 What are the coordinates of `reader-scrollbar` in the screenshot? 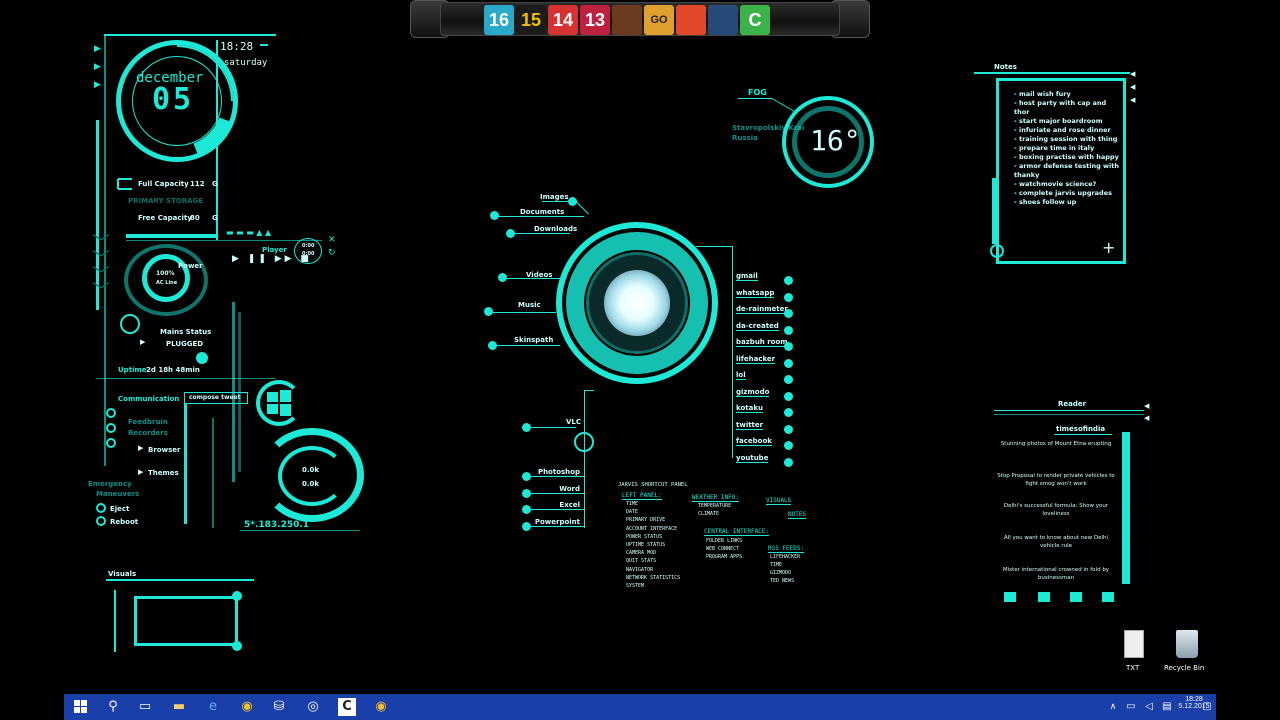 It's located at (1126, 508).